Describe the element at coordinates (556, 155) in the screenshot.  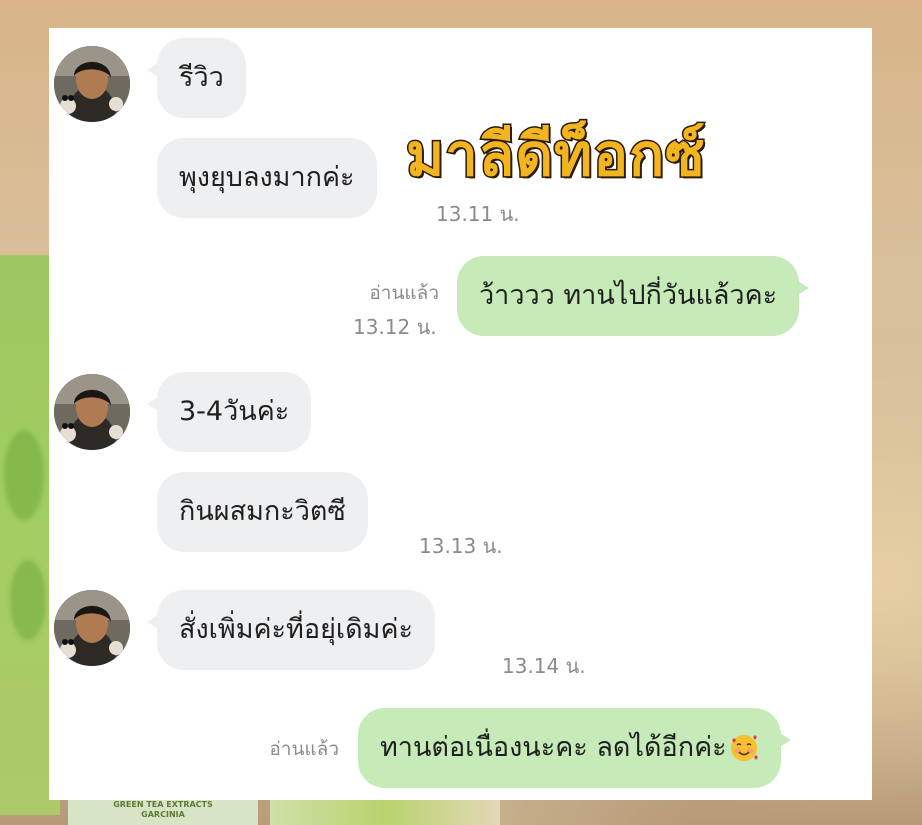
I see `brand-overlay-text: มาลีดีท็อกซ์` at that location.